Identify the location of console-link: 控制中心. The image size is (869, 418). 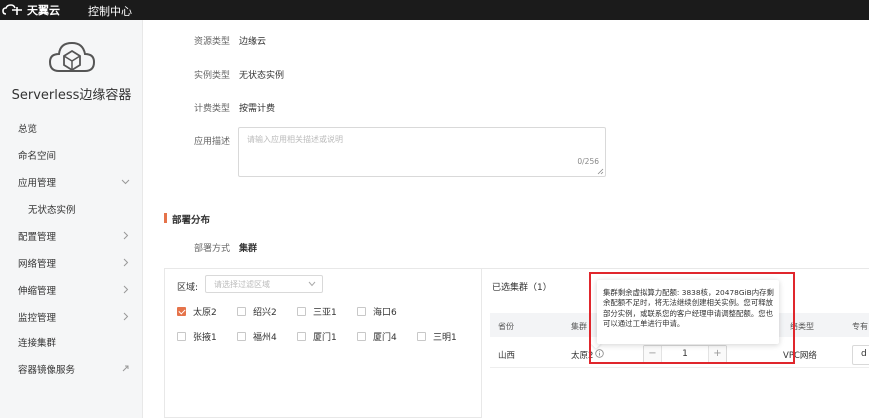
(110, 11).